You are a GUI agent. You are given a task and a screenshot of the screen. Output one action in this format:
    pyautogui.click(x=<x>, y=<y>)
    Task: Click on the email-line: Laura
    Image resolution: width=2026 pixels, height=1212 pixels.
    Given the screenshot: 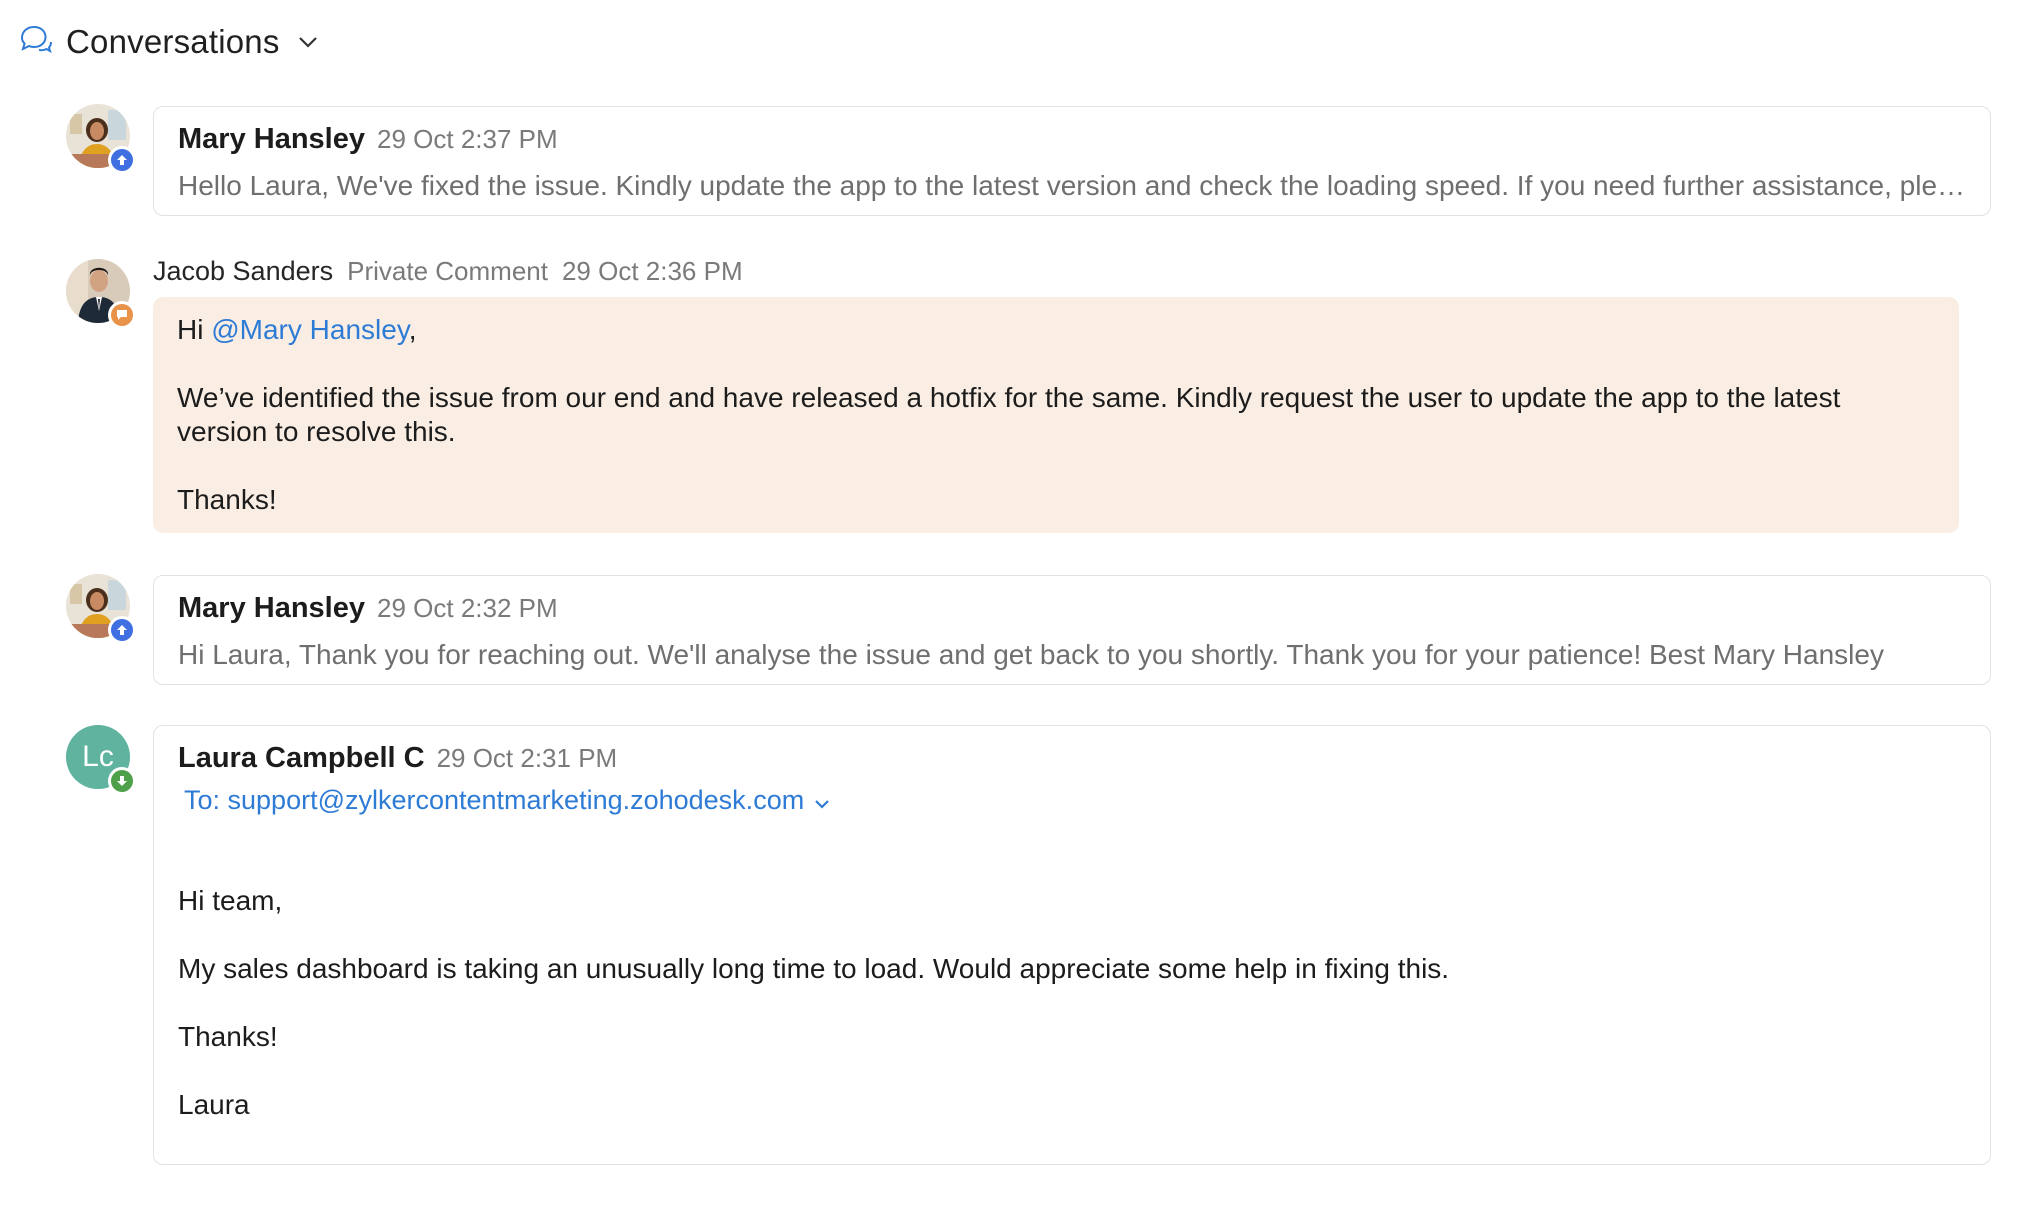 What is the action you would take?
    pyautogui.click(x=214, y=1104)
    